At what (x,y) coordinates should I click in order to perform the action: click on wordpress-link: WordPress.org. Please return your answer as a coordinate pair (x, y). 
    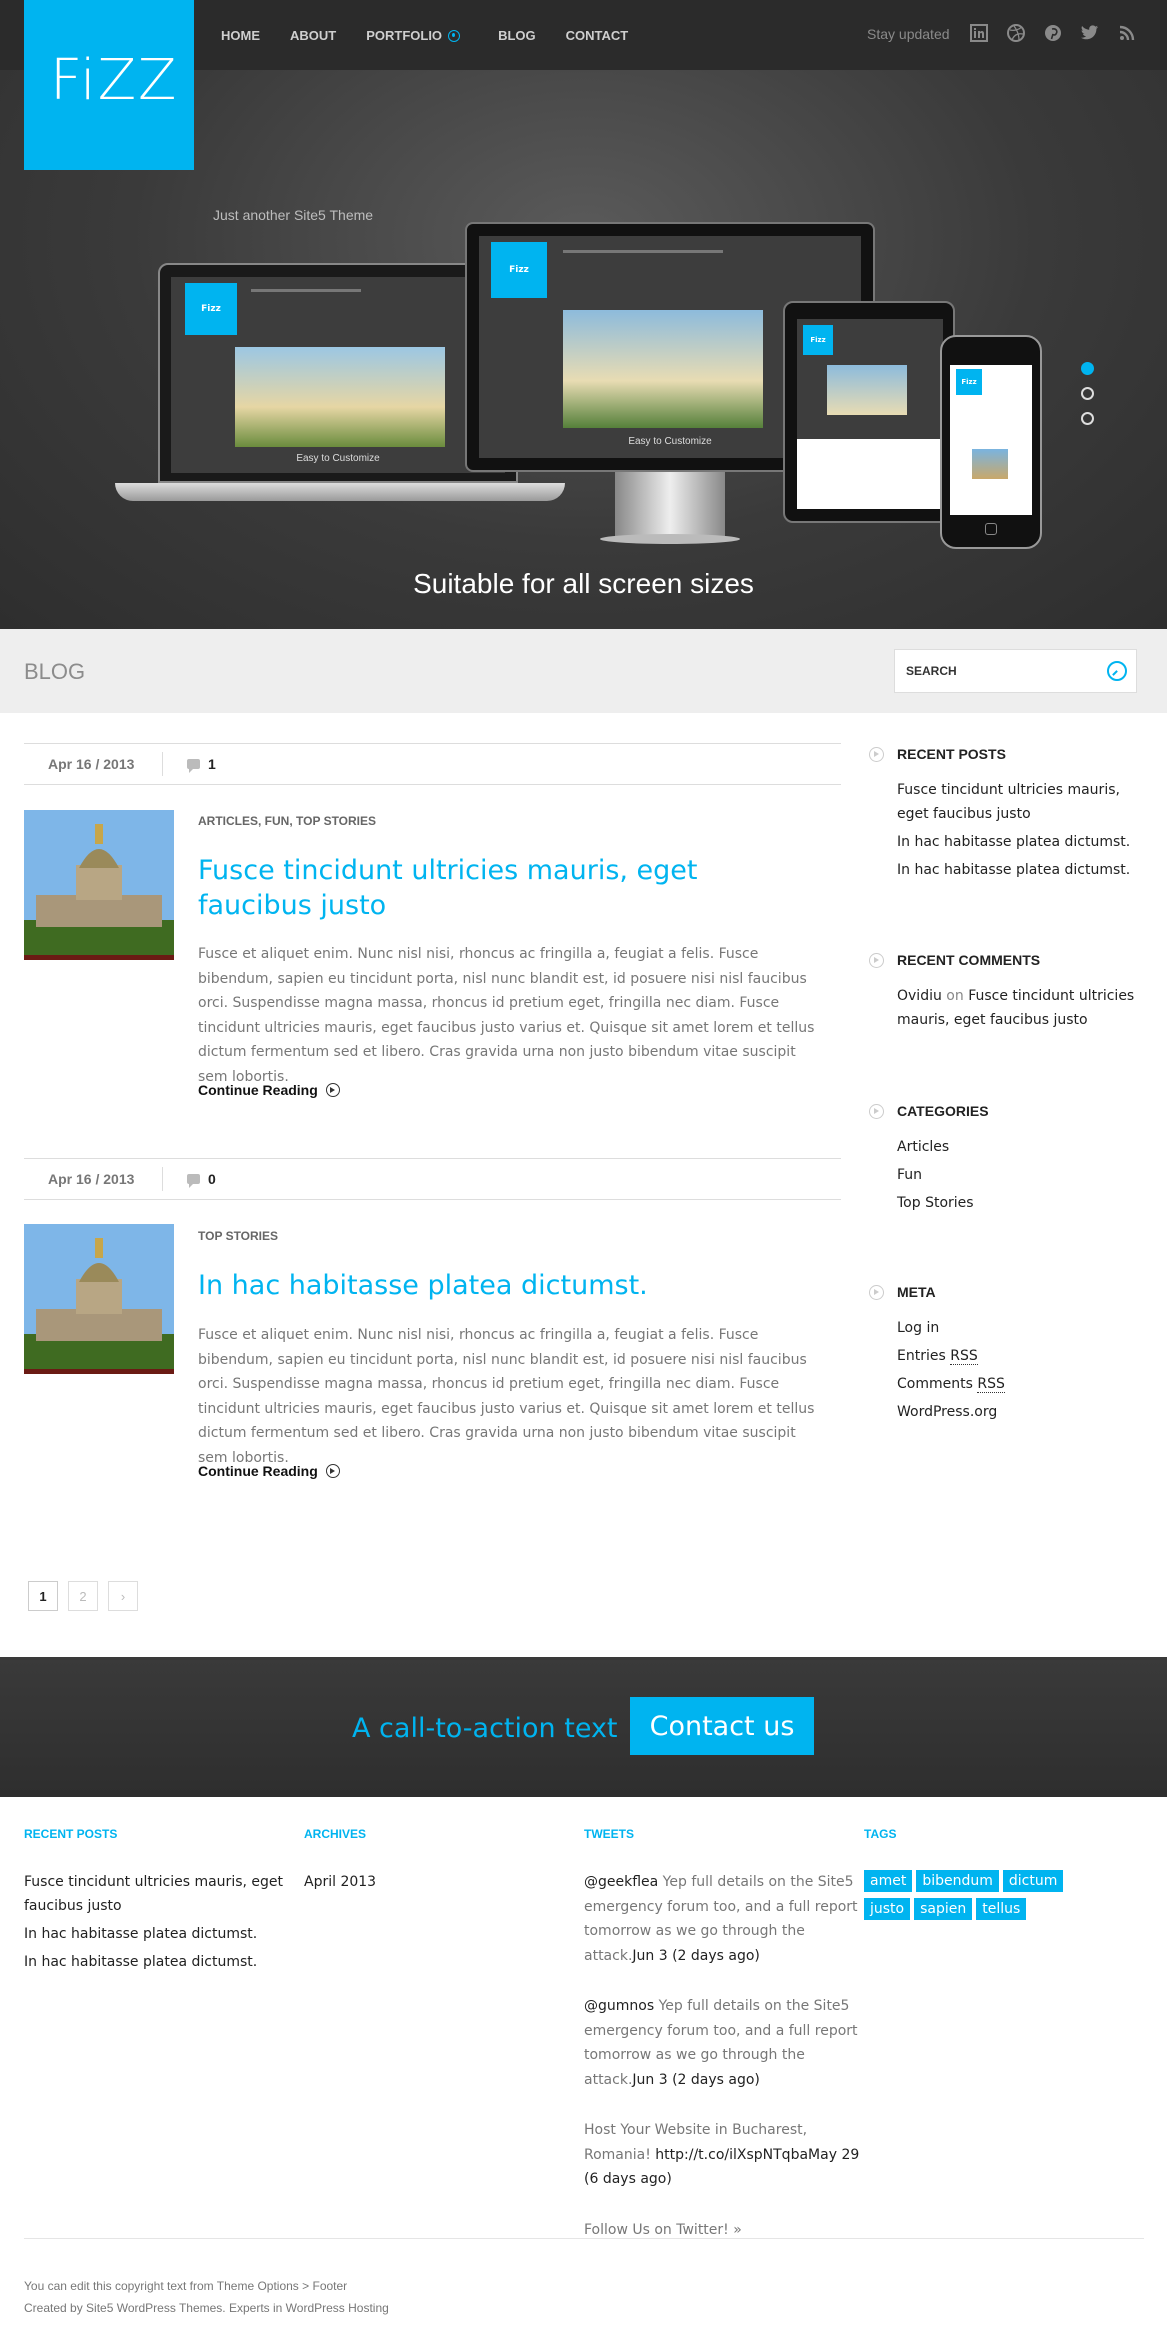
    Looking at the image, I should click on (1020, 1412).